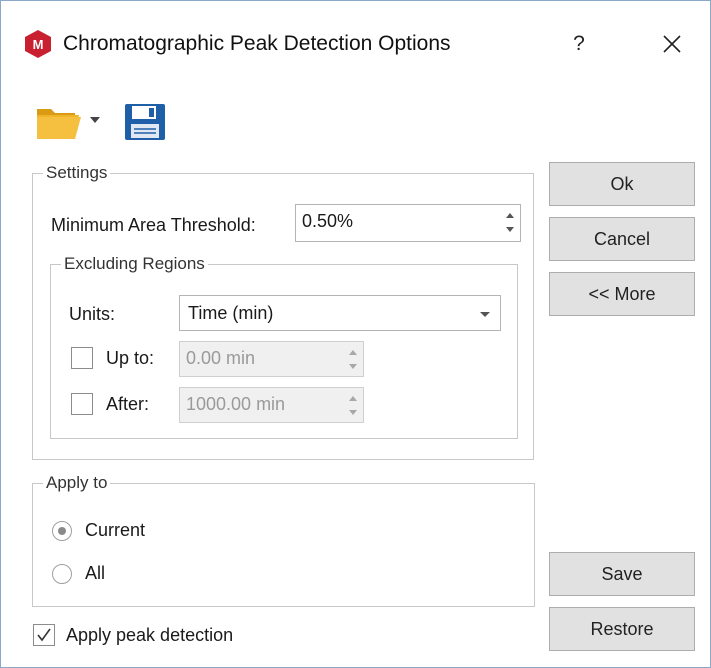 The image size is (711, 668). What do you see at coordinates (672, 44) in the screenshot?
I see `close-icon` at bounding box center [672, 44].